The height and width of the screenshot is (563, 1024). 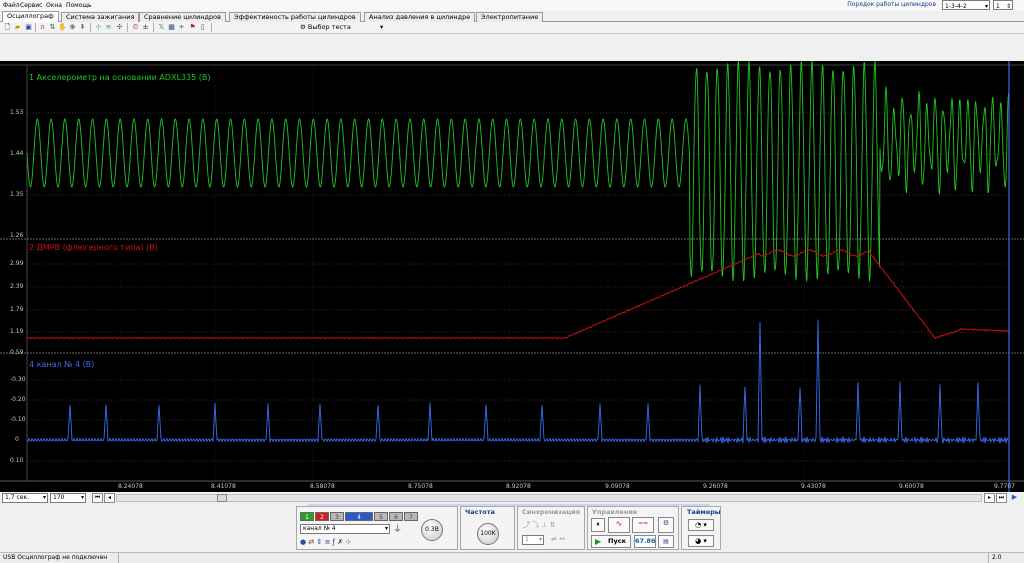 I want to click on new-file-icon: 🗋, so click(x=7, y=27).